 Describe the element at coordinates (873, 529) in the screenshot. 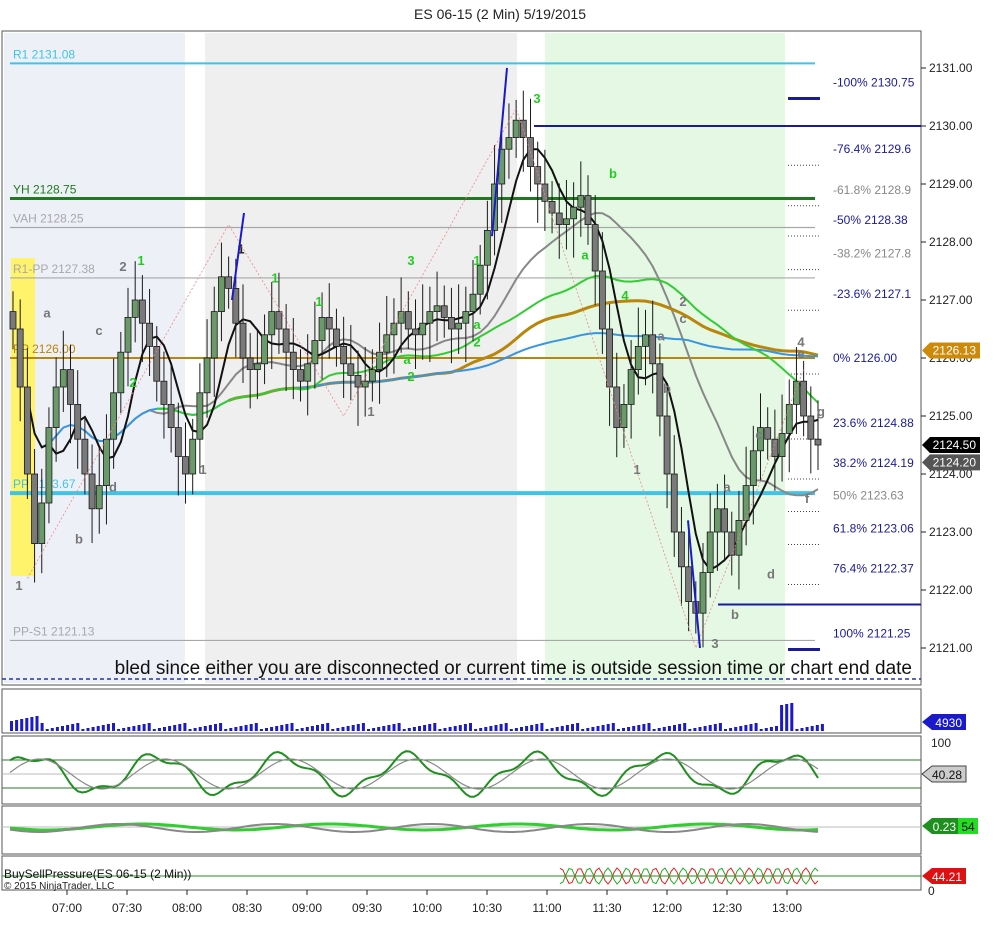

I see `fib-label: 61.8% 2123.06` at that location.